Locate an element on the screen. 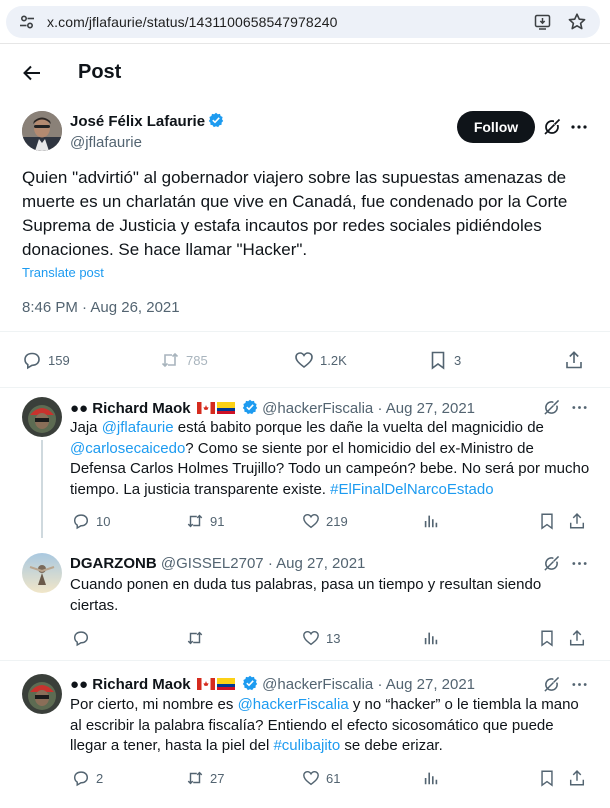  colombia-flag-icon is located at coordinates (225, 684).